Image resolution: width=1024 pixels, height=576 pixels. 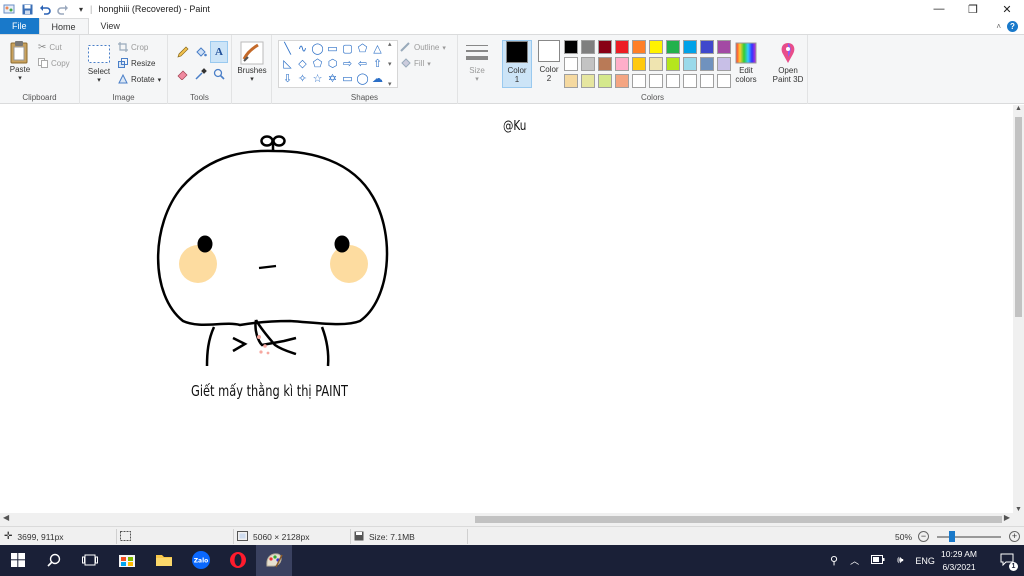 I want to click on vertical-scrollbar: ▲ ▼, so click(x=1018, y=309).